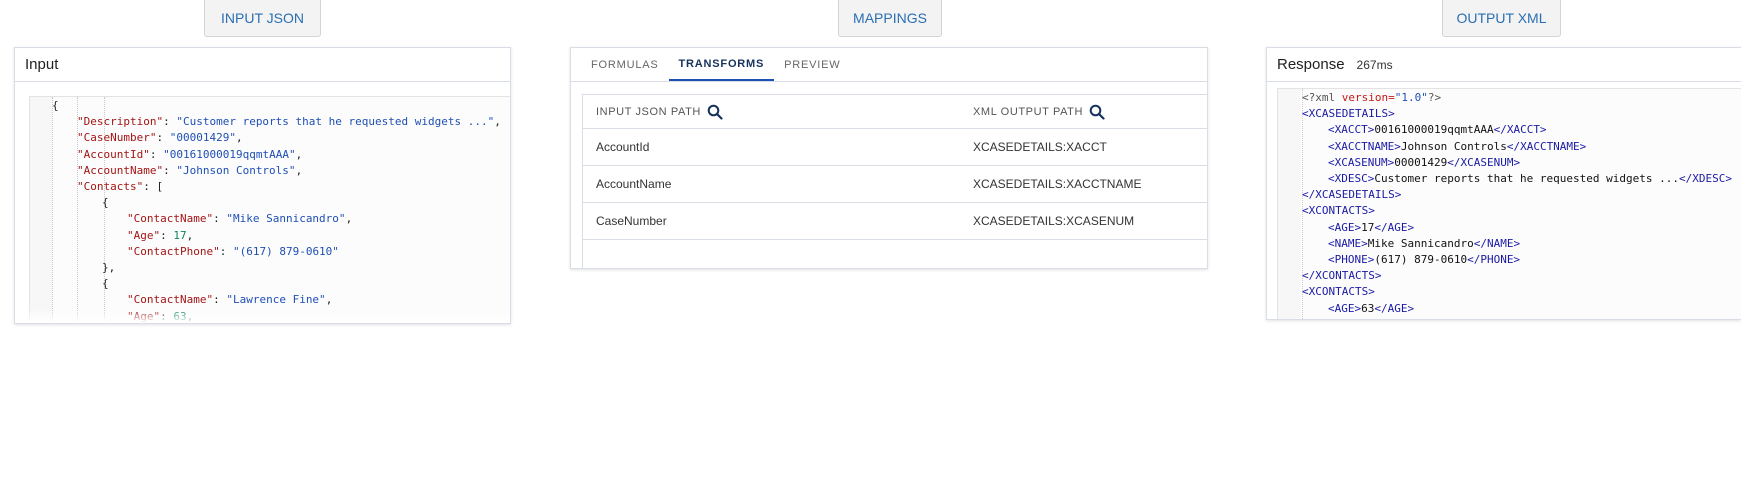 The height and width of the screenshot is (481, 1741). I want to click on code-token: Johnson Controls, so click(1453, 146).